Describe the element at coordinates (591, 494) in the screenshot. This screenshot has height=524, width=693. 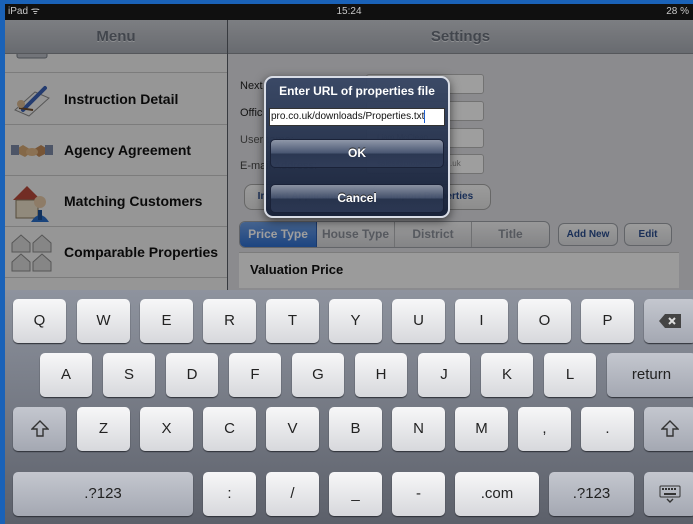
I see `numbers-key-right: .?123` at that location.